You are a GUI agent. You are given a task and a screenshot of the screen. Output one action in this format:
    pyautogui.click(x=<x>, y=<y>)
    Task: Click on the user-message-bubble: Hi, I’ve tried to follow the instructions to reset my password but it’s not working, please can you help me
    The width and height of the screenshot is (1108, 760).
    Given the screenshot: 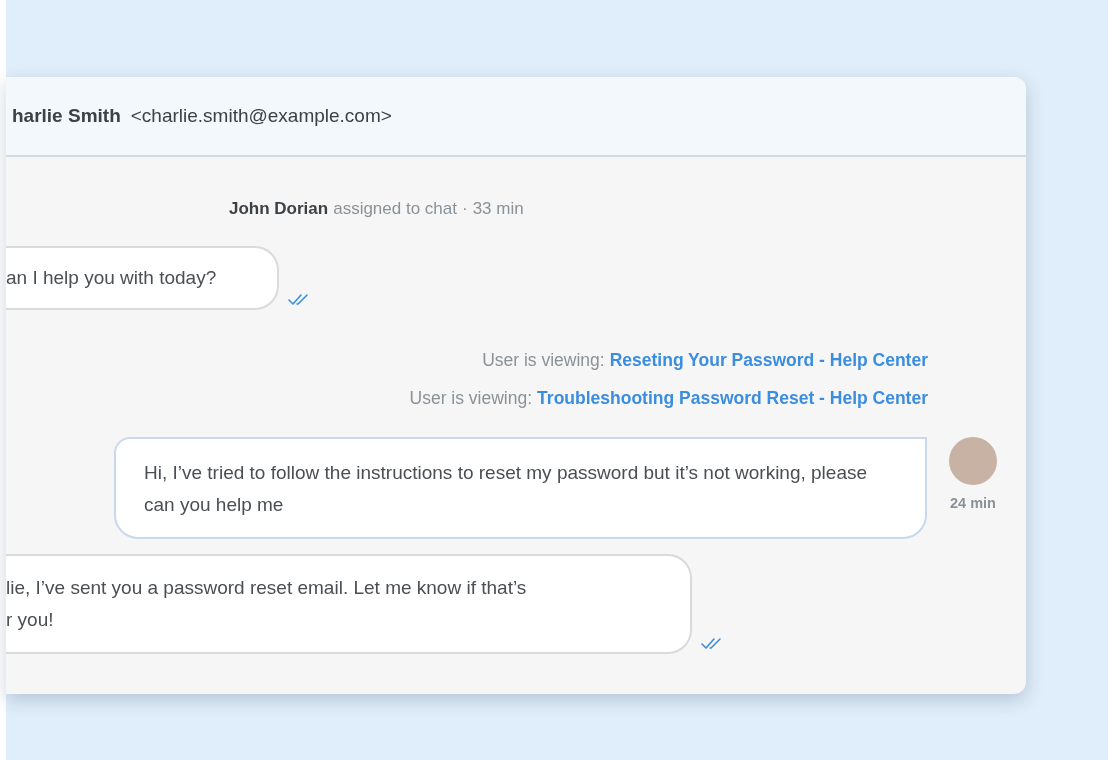 What is the action you would take?
    pyautogui.click(x=520, y=488)
    